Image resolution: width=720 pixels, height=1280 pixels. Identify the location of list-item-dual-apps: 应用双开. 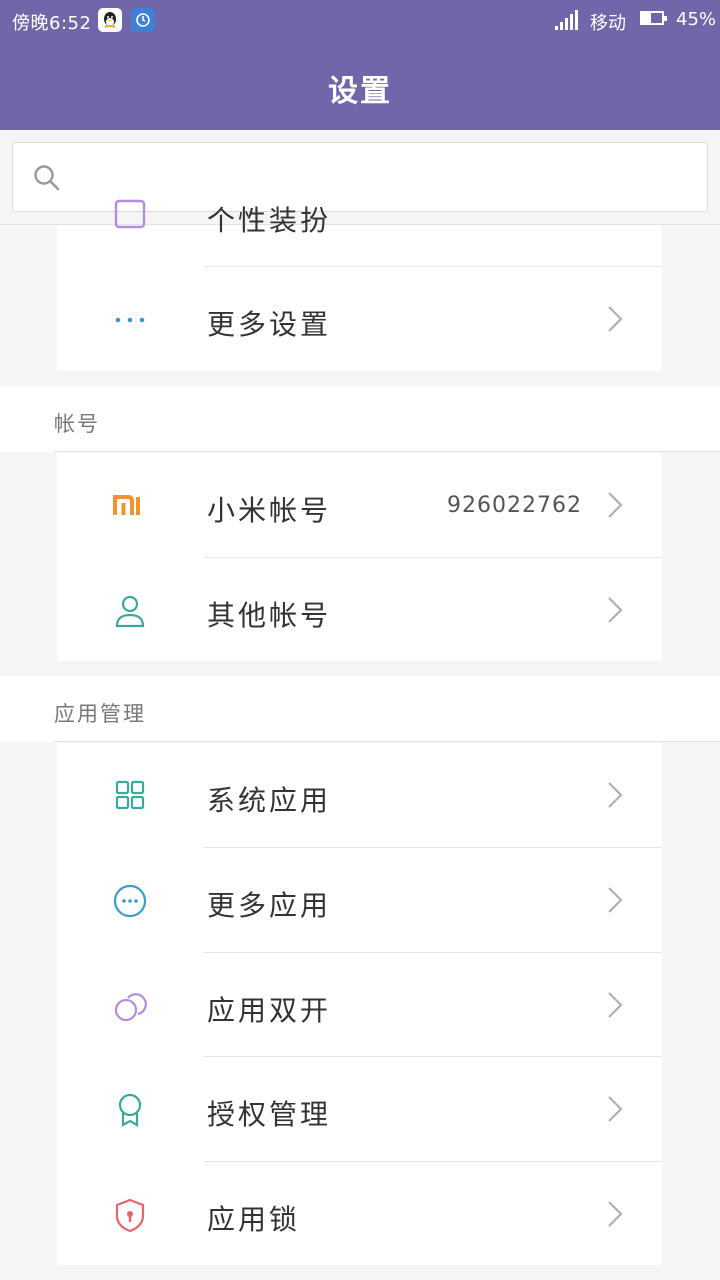
(359, 1005).